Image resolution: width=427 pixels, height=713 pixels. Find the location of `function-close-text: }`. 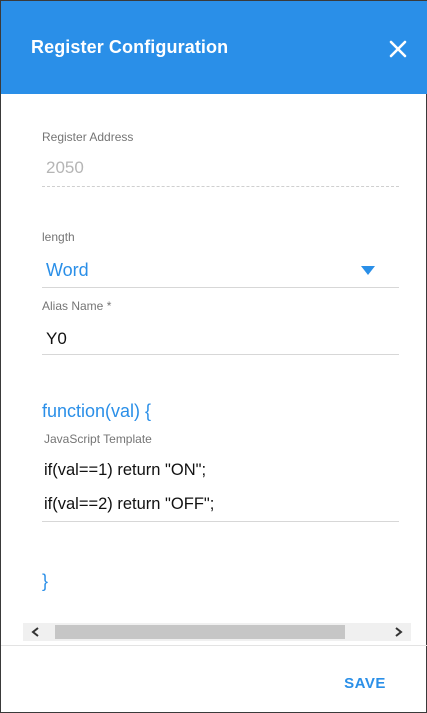

function-close-text: } is located at coordinates (45, 581).